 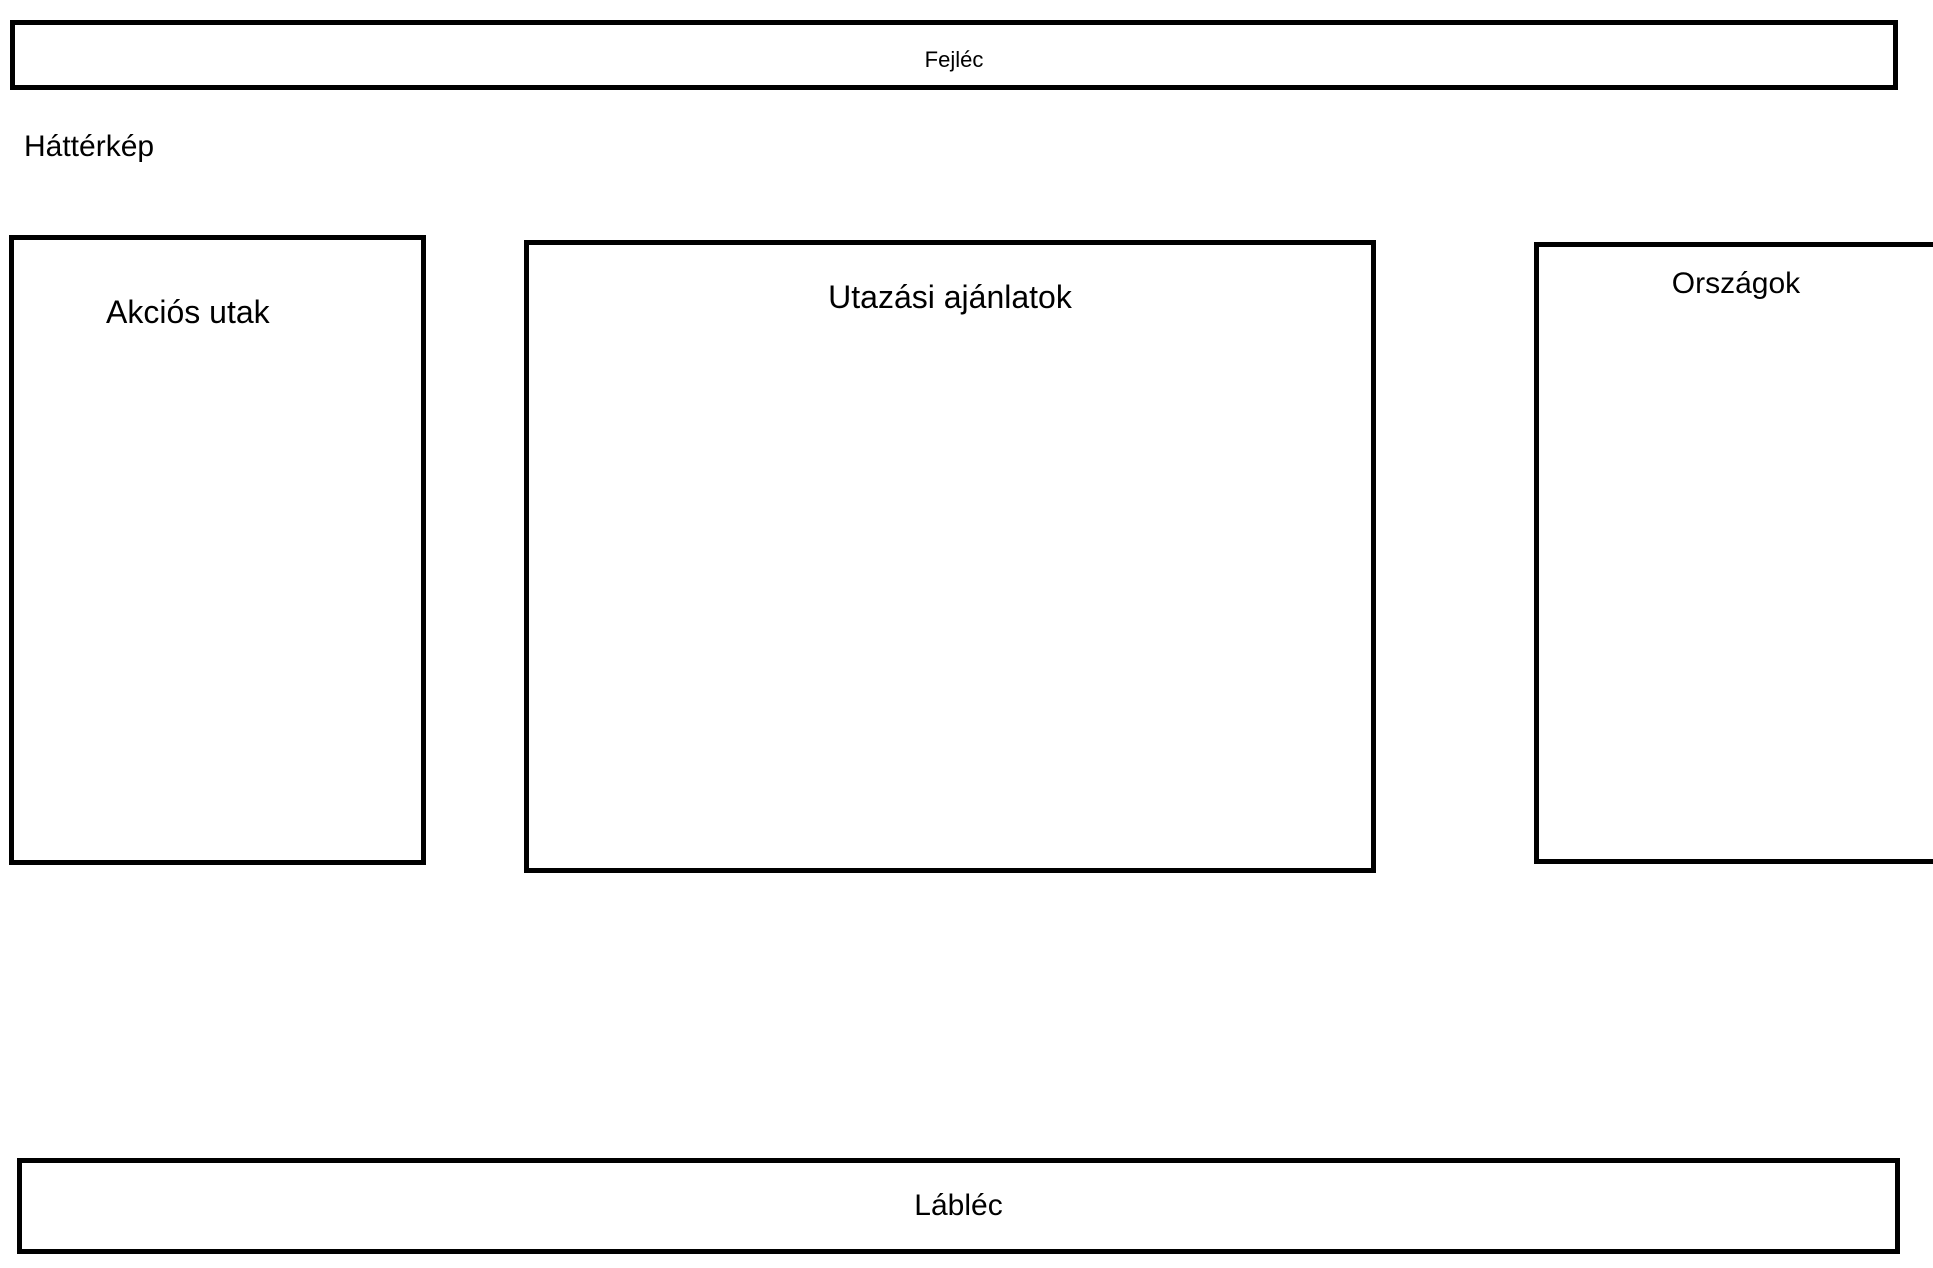 What do you see at coordinates (188, 312) in the screenshot?
I see `special-offers-label: Akciós utak` at bounding box center [188, 312].